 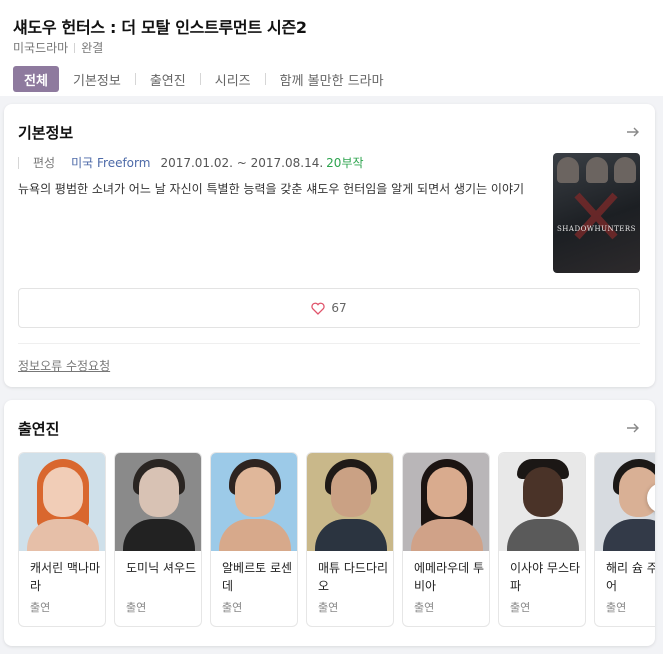 I want to click on tab-series: 시리즈, so click(x=233, y=79).